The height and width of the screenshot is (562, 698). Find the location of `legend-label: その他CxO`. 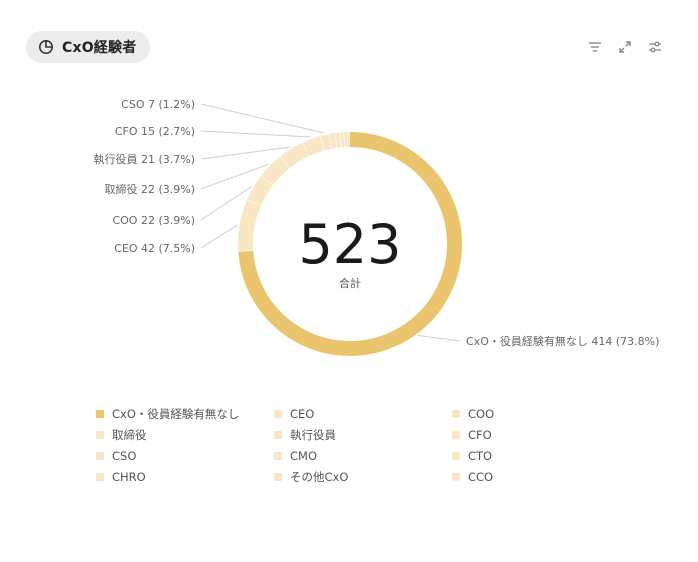

legend-label: その他CxO is located at coordinates (319, 477).